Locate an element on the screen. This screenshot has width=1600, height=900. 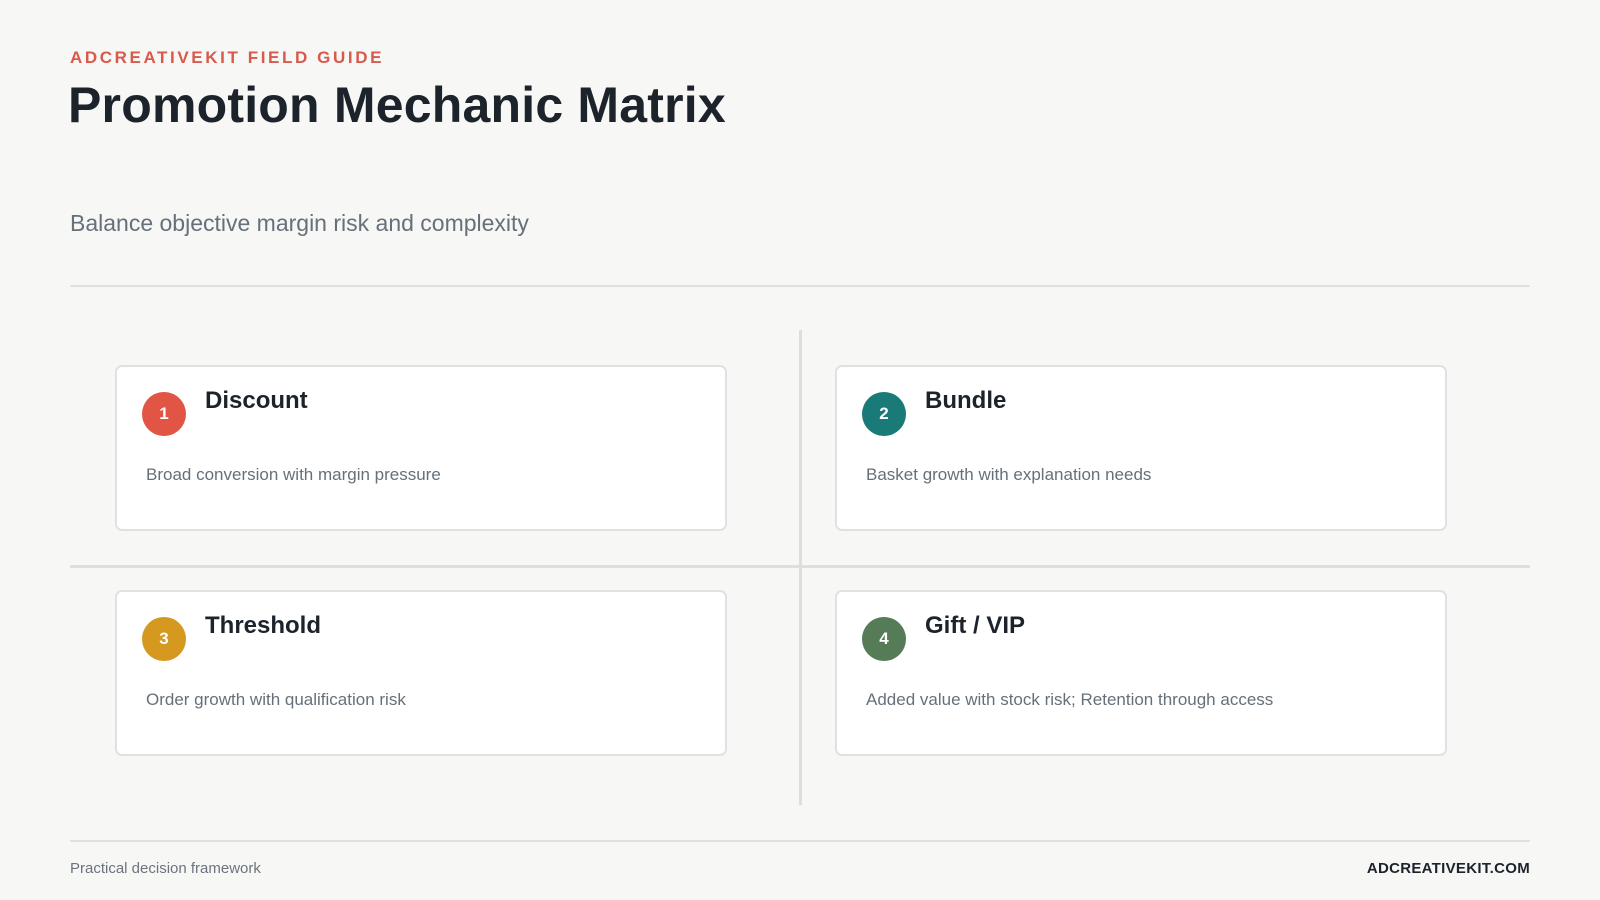
quadrant-title: Threshold is located at coordinates (263, 625).